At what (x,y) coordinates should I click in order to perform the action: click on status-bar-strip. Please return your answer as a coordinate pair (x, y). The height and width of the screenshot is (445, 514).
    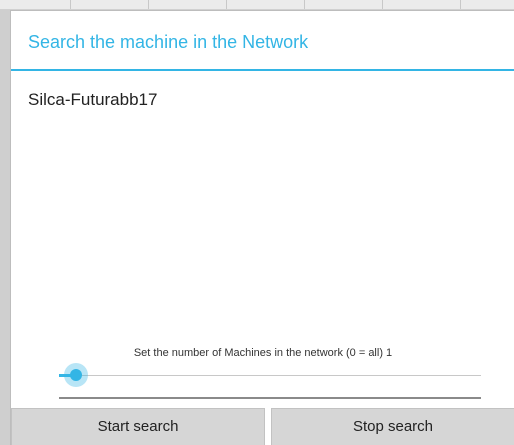
    Looking at the image, I should click on (257, 5).